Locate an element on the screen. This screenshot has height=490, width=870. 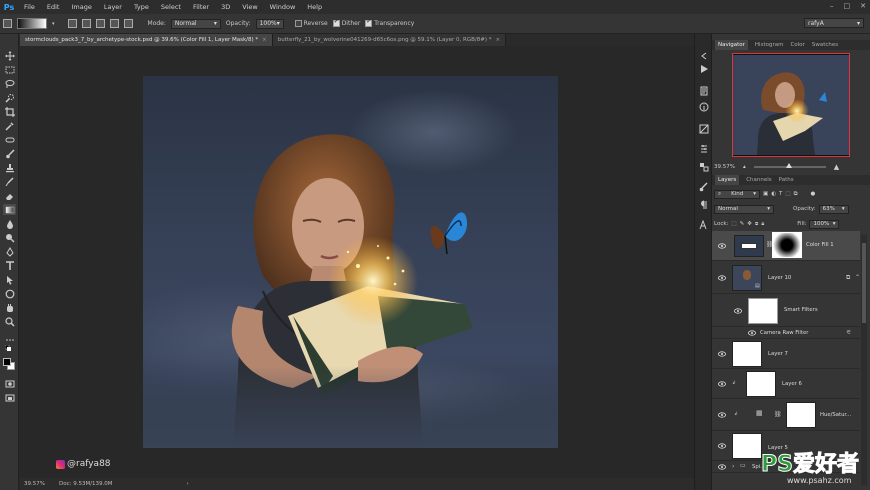
workspace-select: rafyA ▾ is located at coordinates (834, 23).